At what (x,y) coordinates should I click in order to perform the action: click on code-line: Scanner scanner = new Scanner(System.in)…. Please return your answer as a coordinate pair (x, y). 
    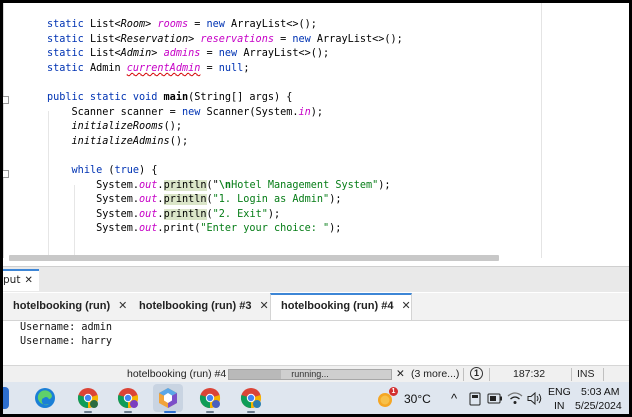
    Looking at the image, I should click on (203, 113).